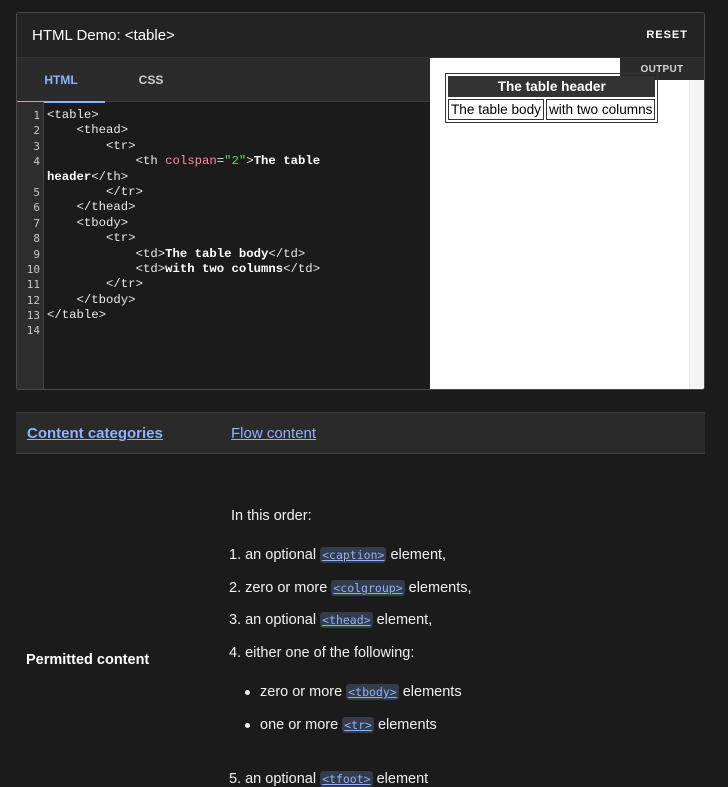  What do you see at coordinates (36, 192) in the screenshot?
I see `line-number: 5` at bounding box center [36, 192].